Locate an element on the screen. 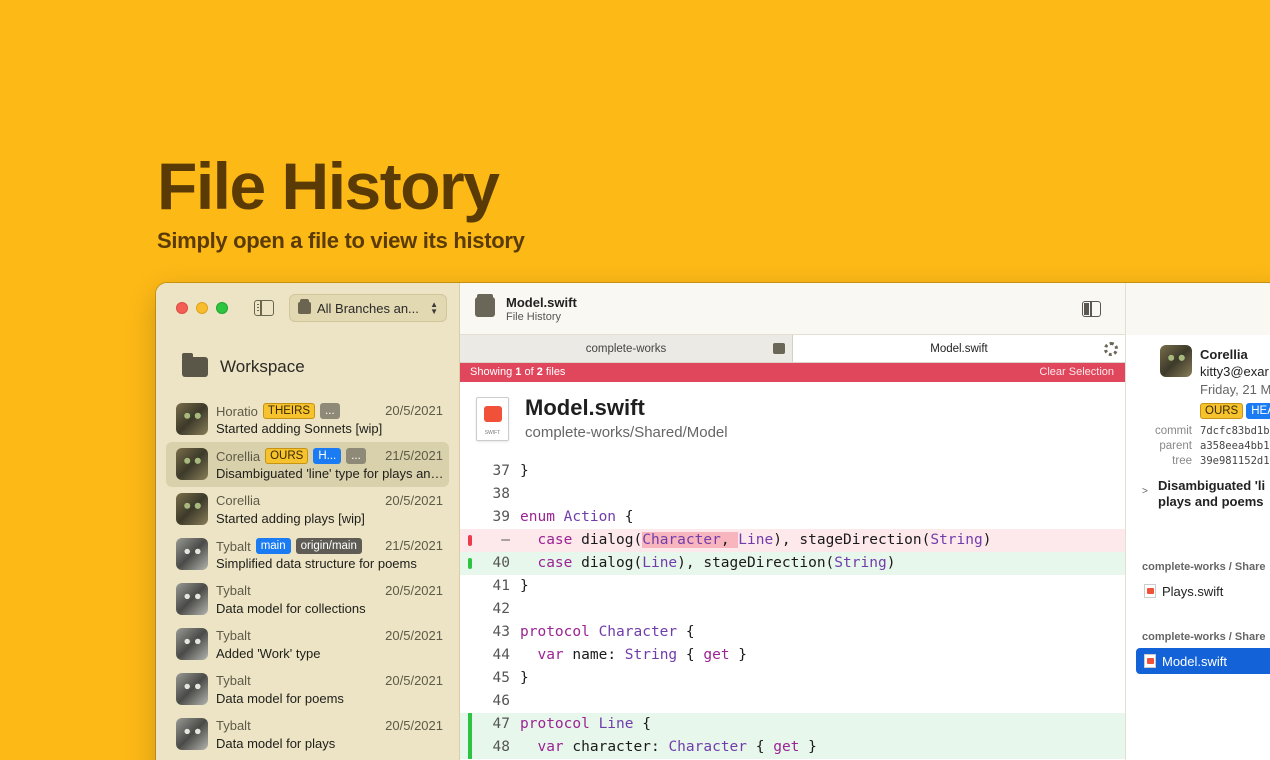 This screenshot has width=1270, height=760. tag-origin-main: origin/main is located at coordinates (328, 546).